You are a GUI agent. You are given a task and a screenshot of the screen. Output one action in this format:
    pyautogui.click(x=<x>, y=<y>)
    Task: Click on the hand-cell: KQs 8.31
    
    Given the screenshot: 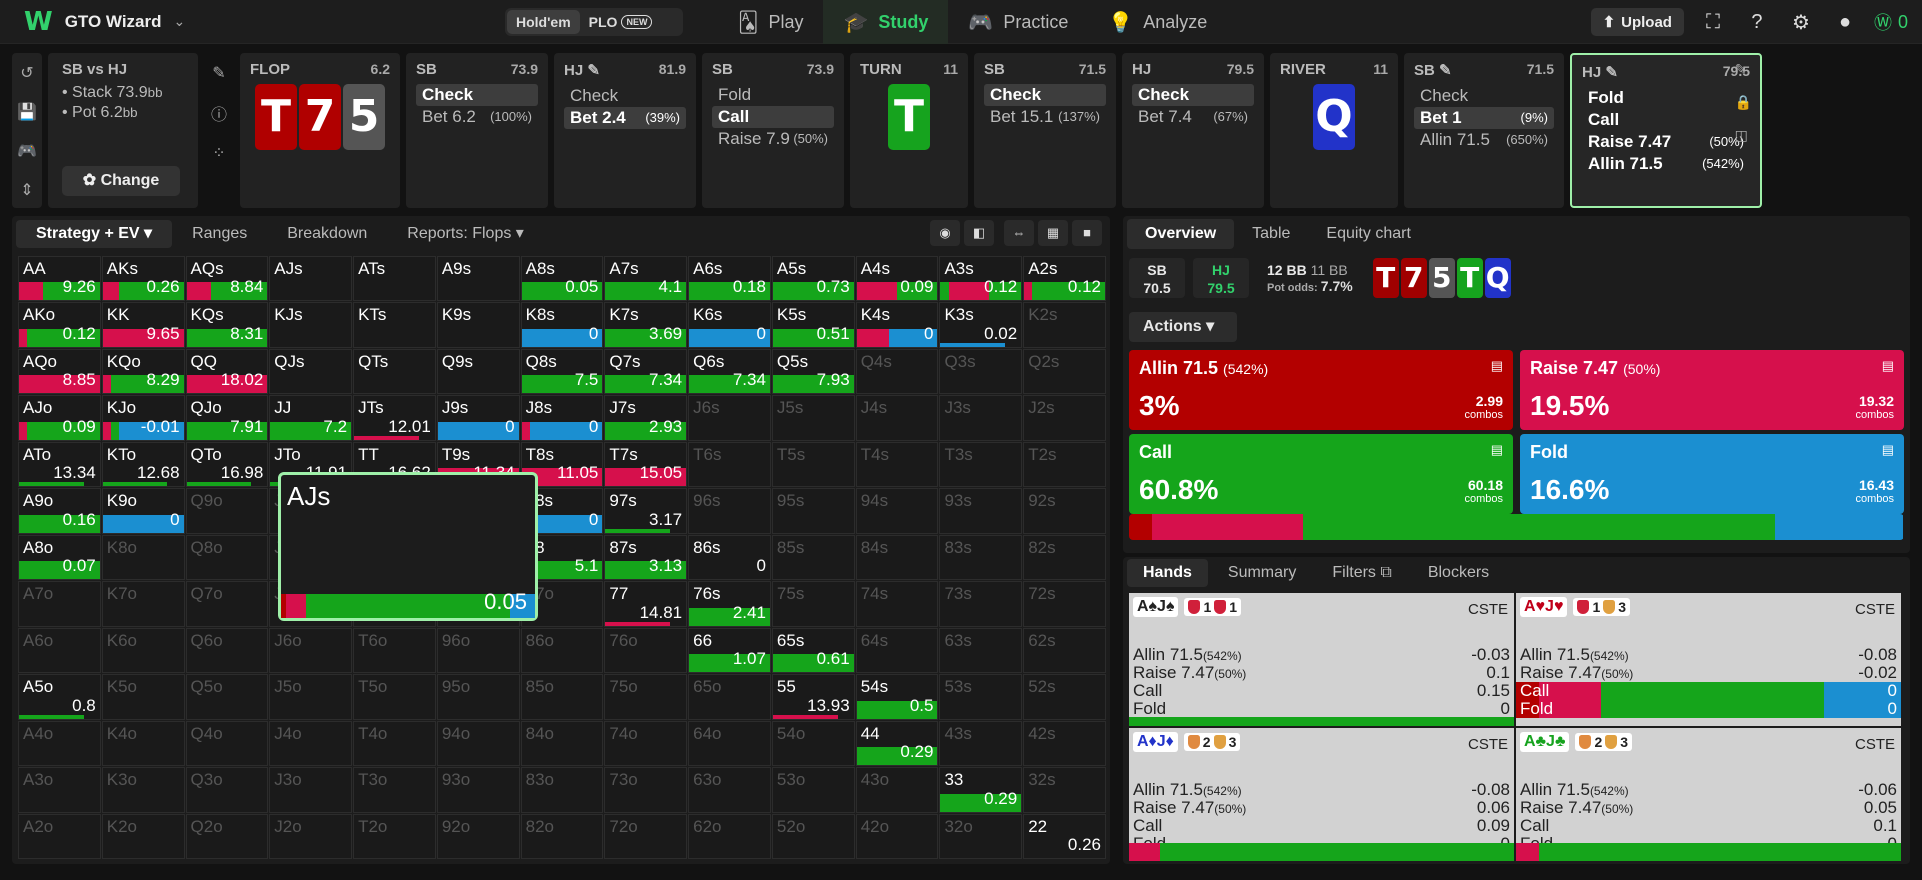 What is the action you would take?
    pyautogui.click(x=227, y=325)
    